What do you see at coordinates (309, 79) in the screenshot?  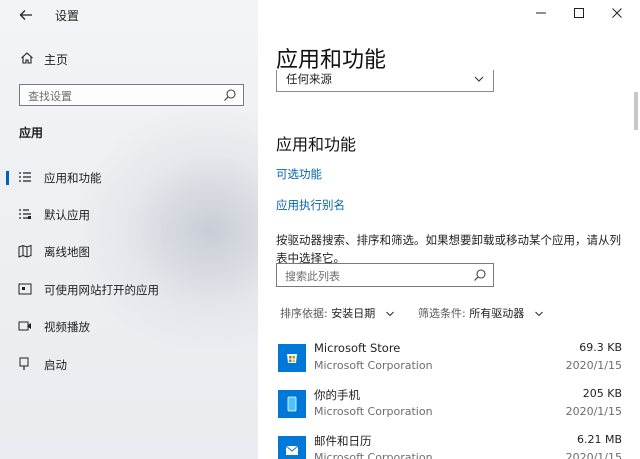 I see `dropdown-value: 任何来源` at bounding box center [309, 79].